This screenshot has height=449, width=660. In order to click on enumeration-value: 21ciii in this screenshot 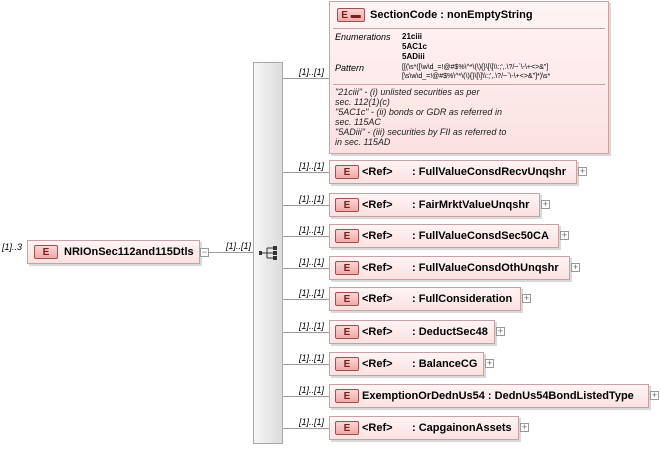, I will do `click(412, 36)`.